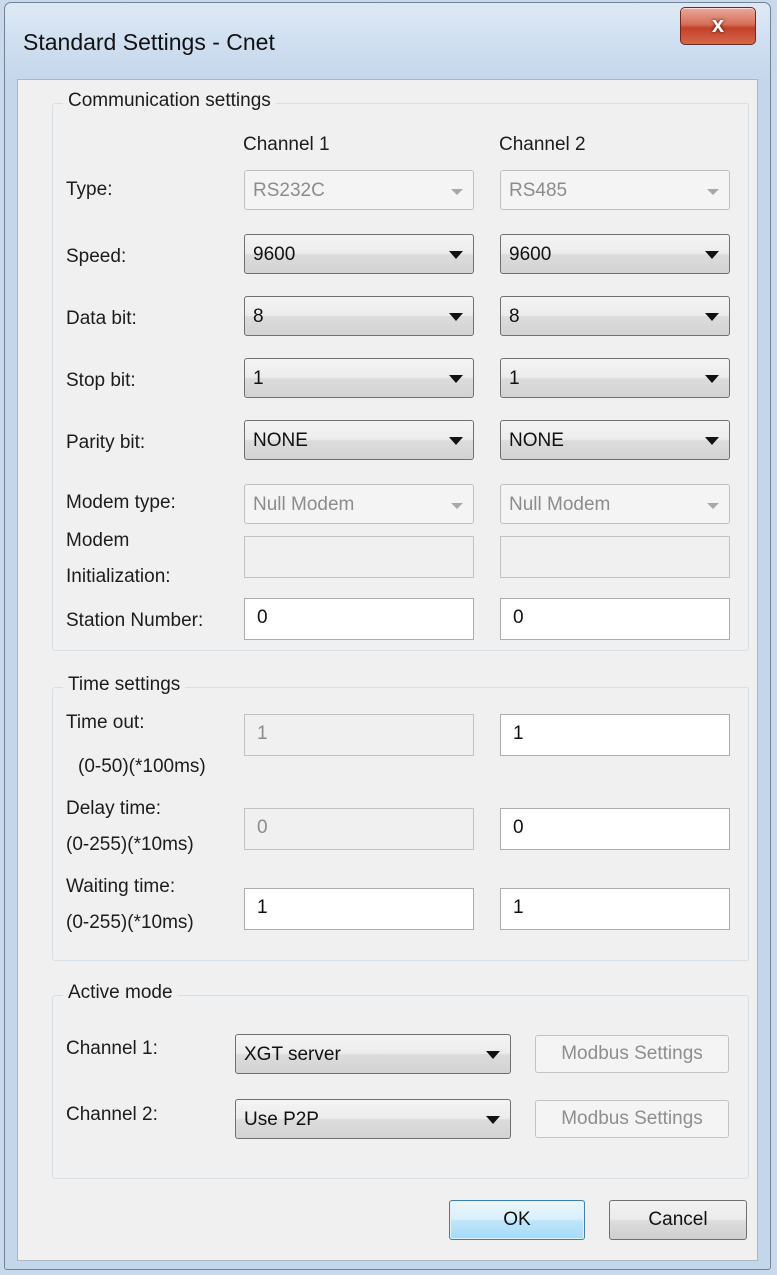 The image size is (777, 1275). Describe the element at coordinates (124, 685) in the screenshot. I see `time-settings-legend: Time settings` at that location.